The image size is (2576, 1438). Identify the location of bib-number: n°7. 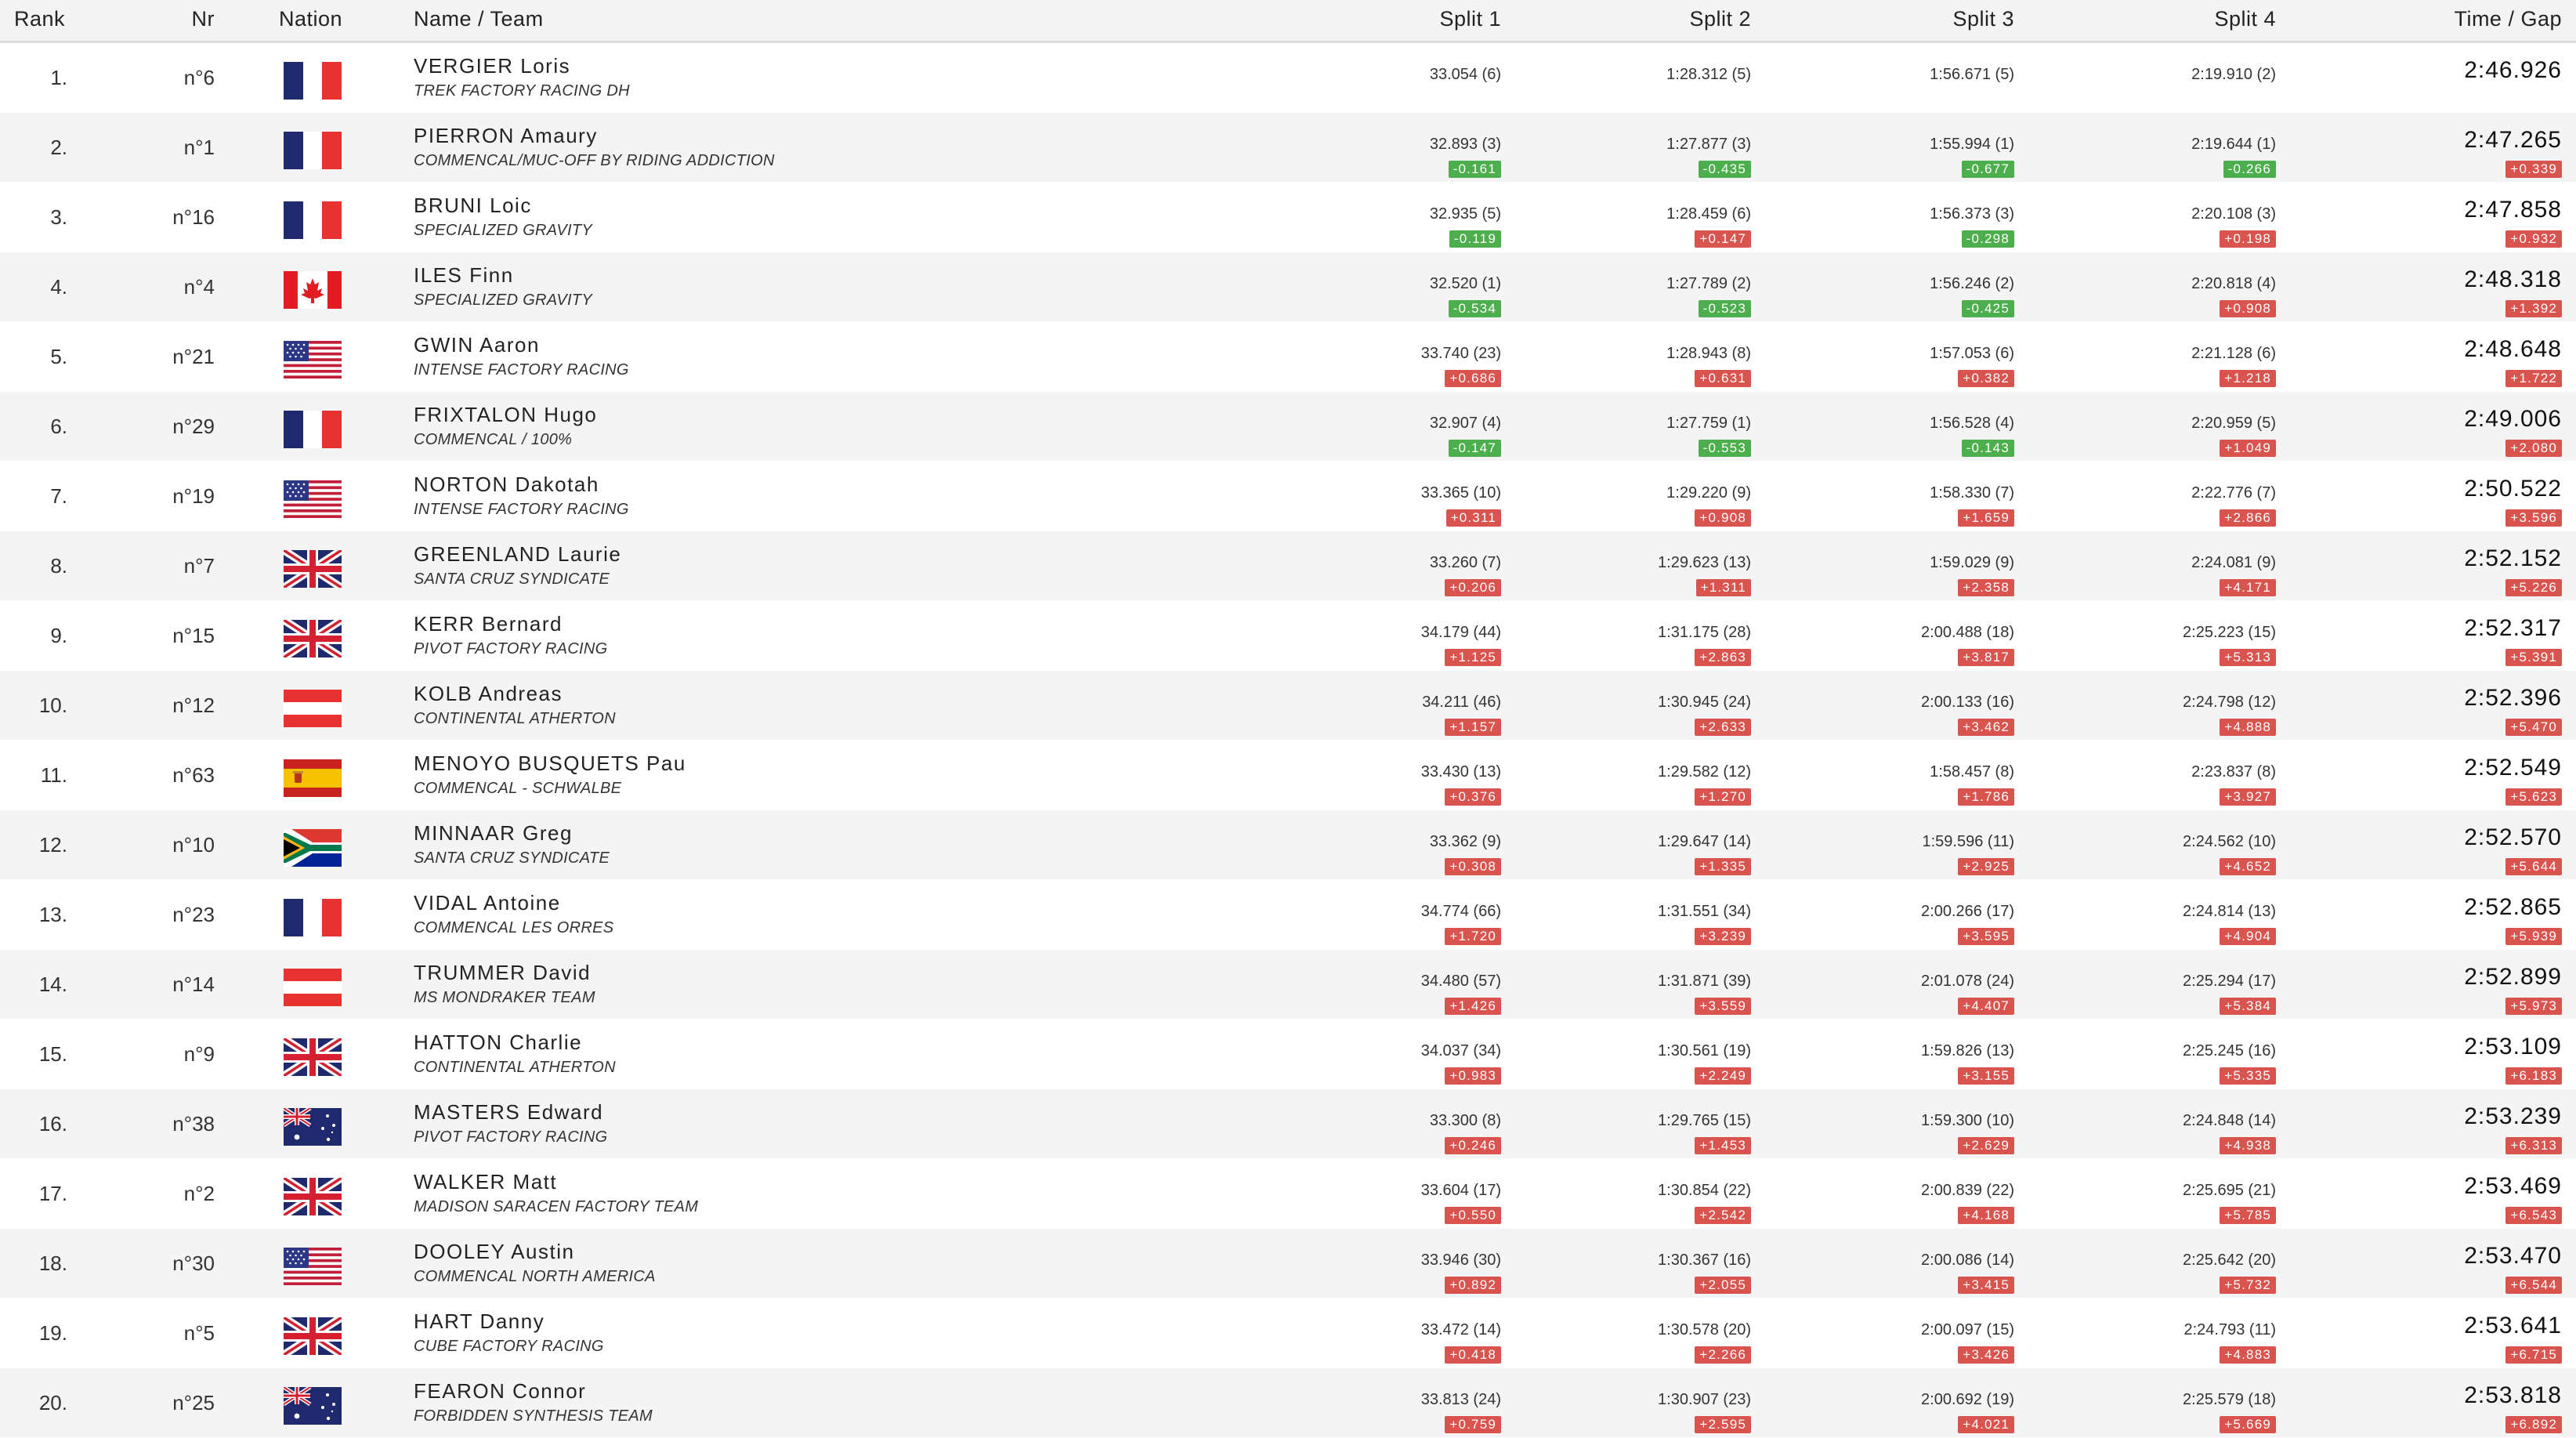
(199, 566).